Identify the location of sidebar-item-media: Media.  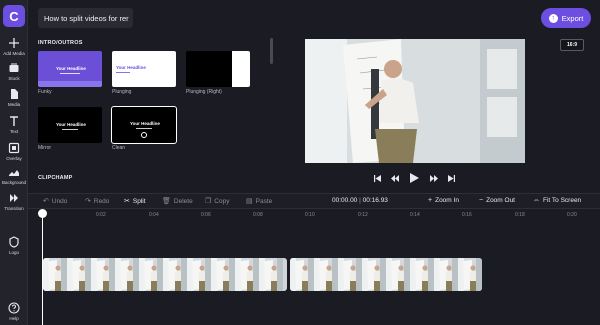
(14, 97).